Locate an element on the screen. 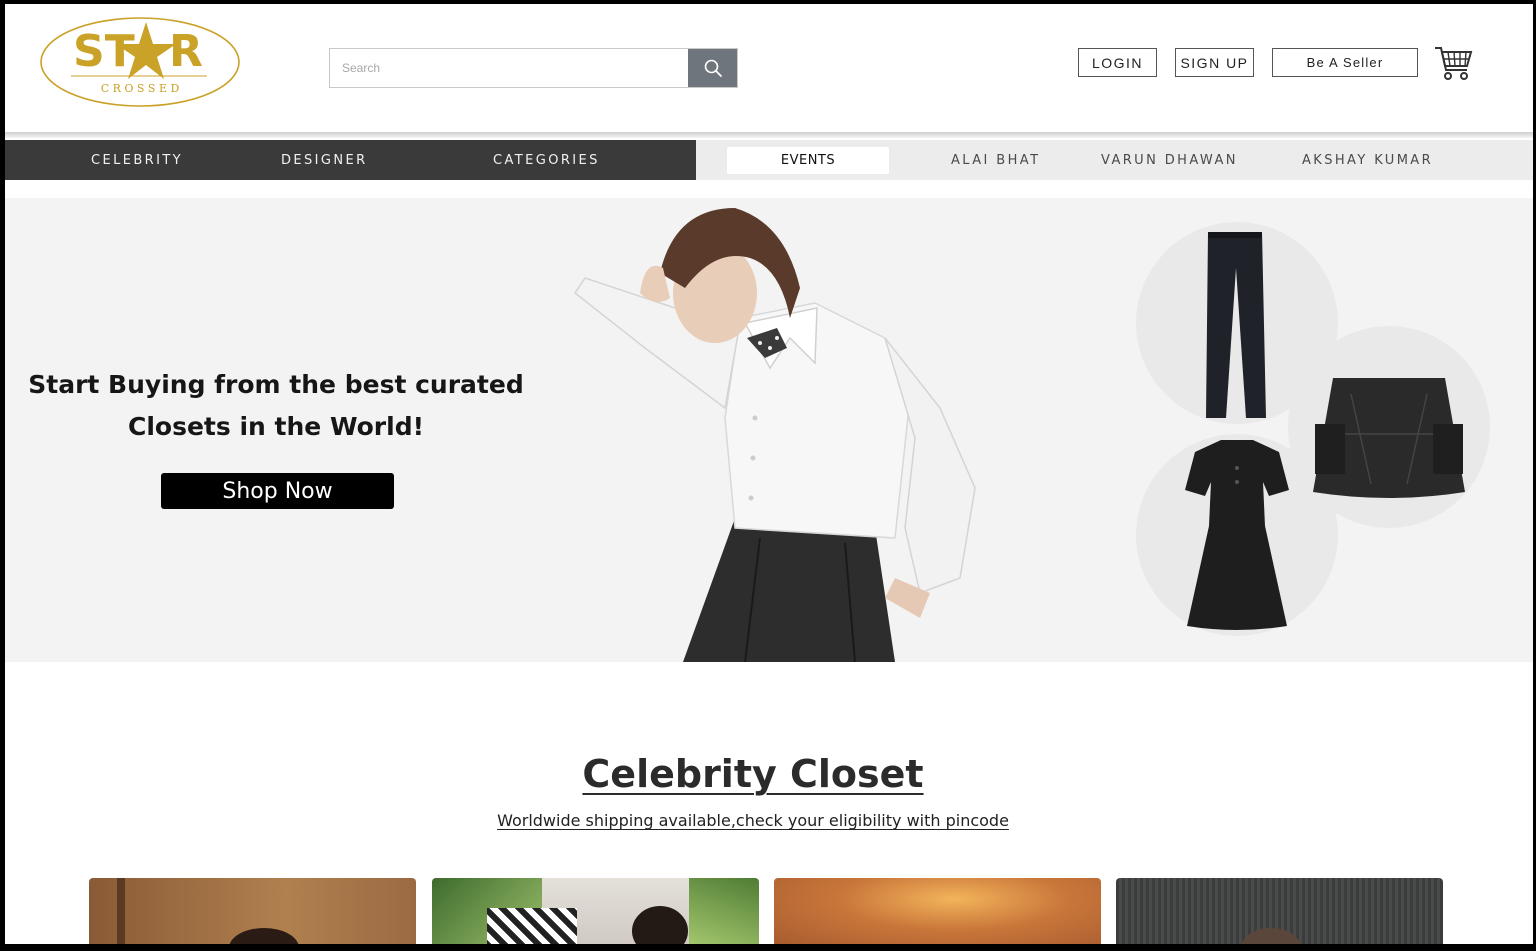  search-button is located at coordinates (712, 68).